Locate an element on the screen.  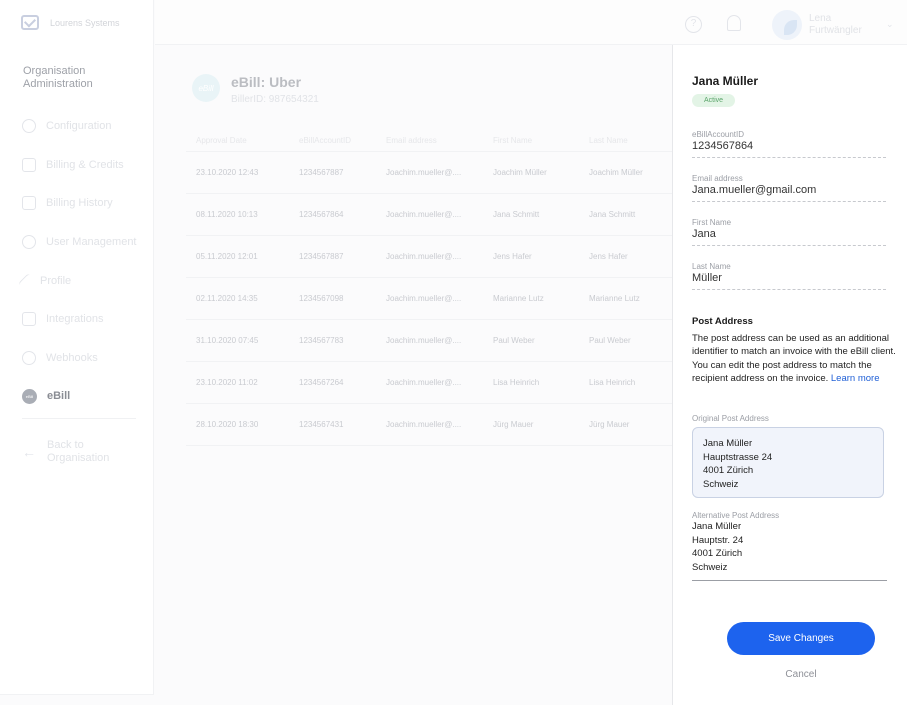
table-cell: Paul Weber is located at coordinates (610, 340).